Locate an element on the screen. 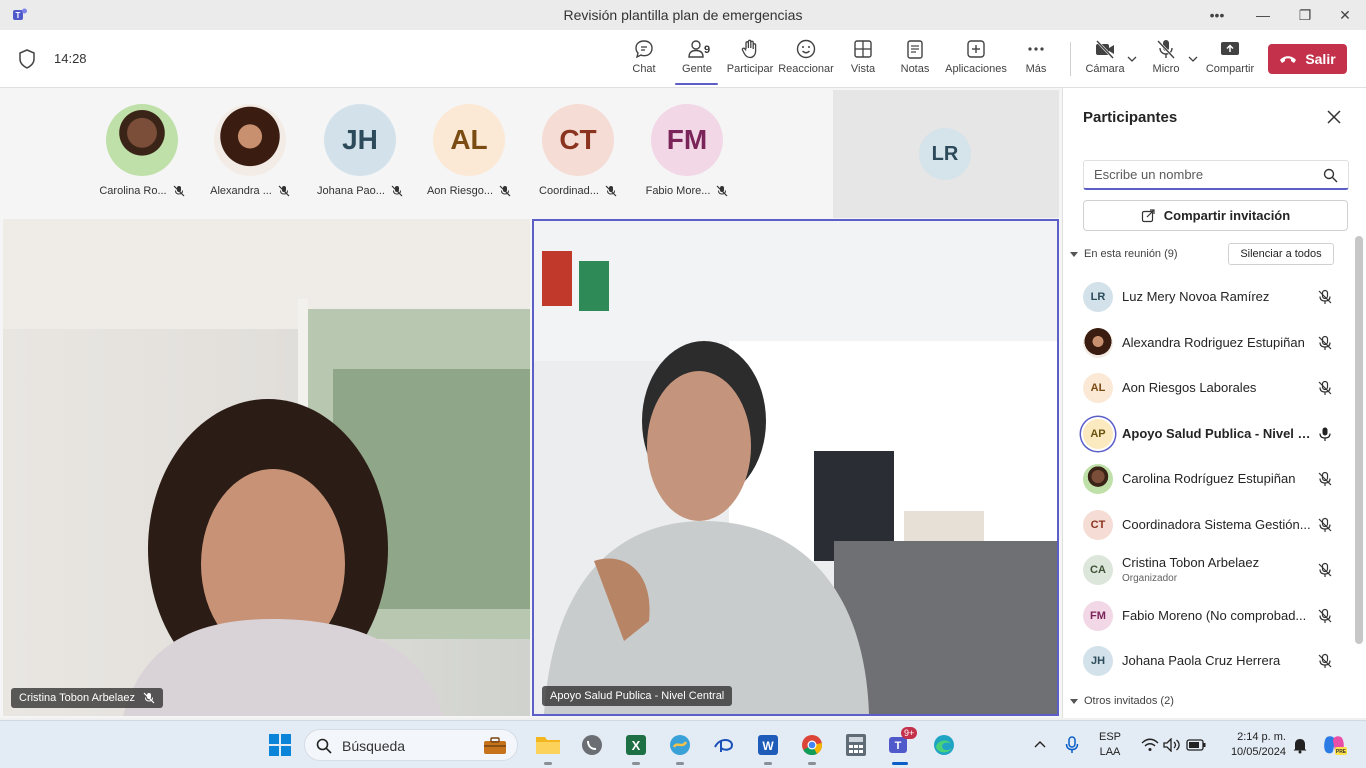 The image size is (1366, 768). calculator-icon is located at coordinates (856, 745).